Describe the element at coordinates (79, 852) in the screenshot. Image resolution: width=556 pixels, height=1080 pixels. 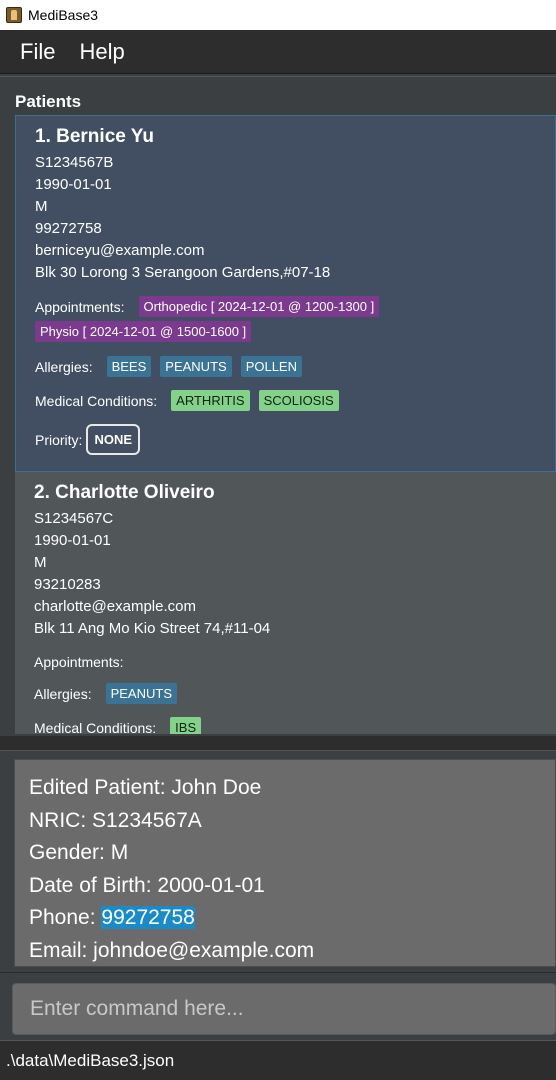
I see `result-line: Gender: M` at that location.